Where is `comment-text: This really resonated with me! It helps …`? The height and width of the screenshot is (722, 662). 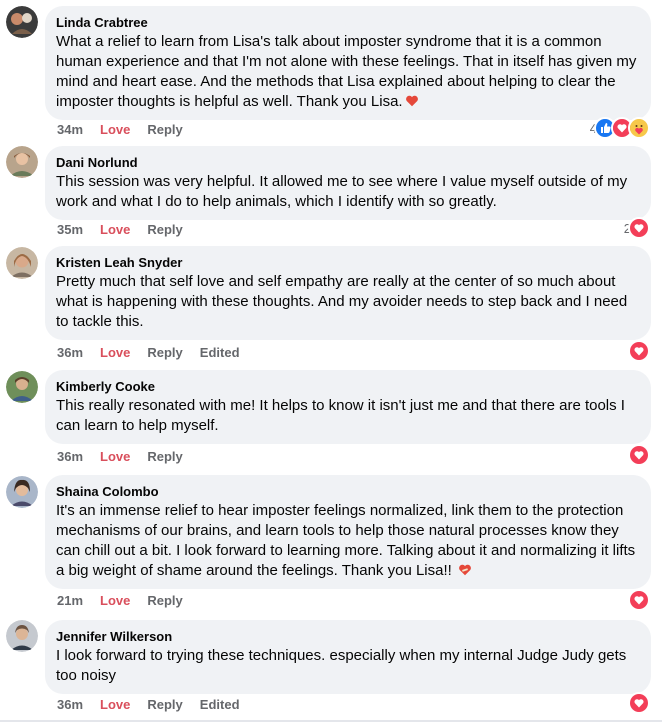 comment-text: This really resonated with me! It helps … is located at coordinates (340, 415).